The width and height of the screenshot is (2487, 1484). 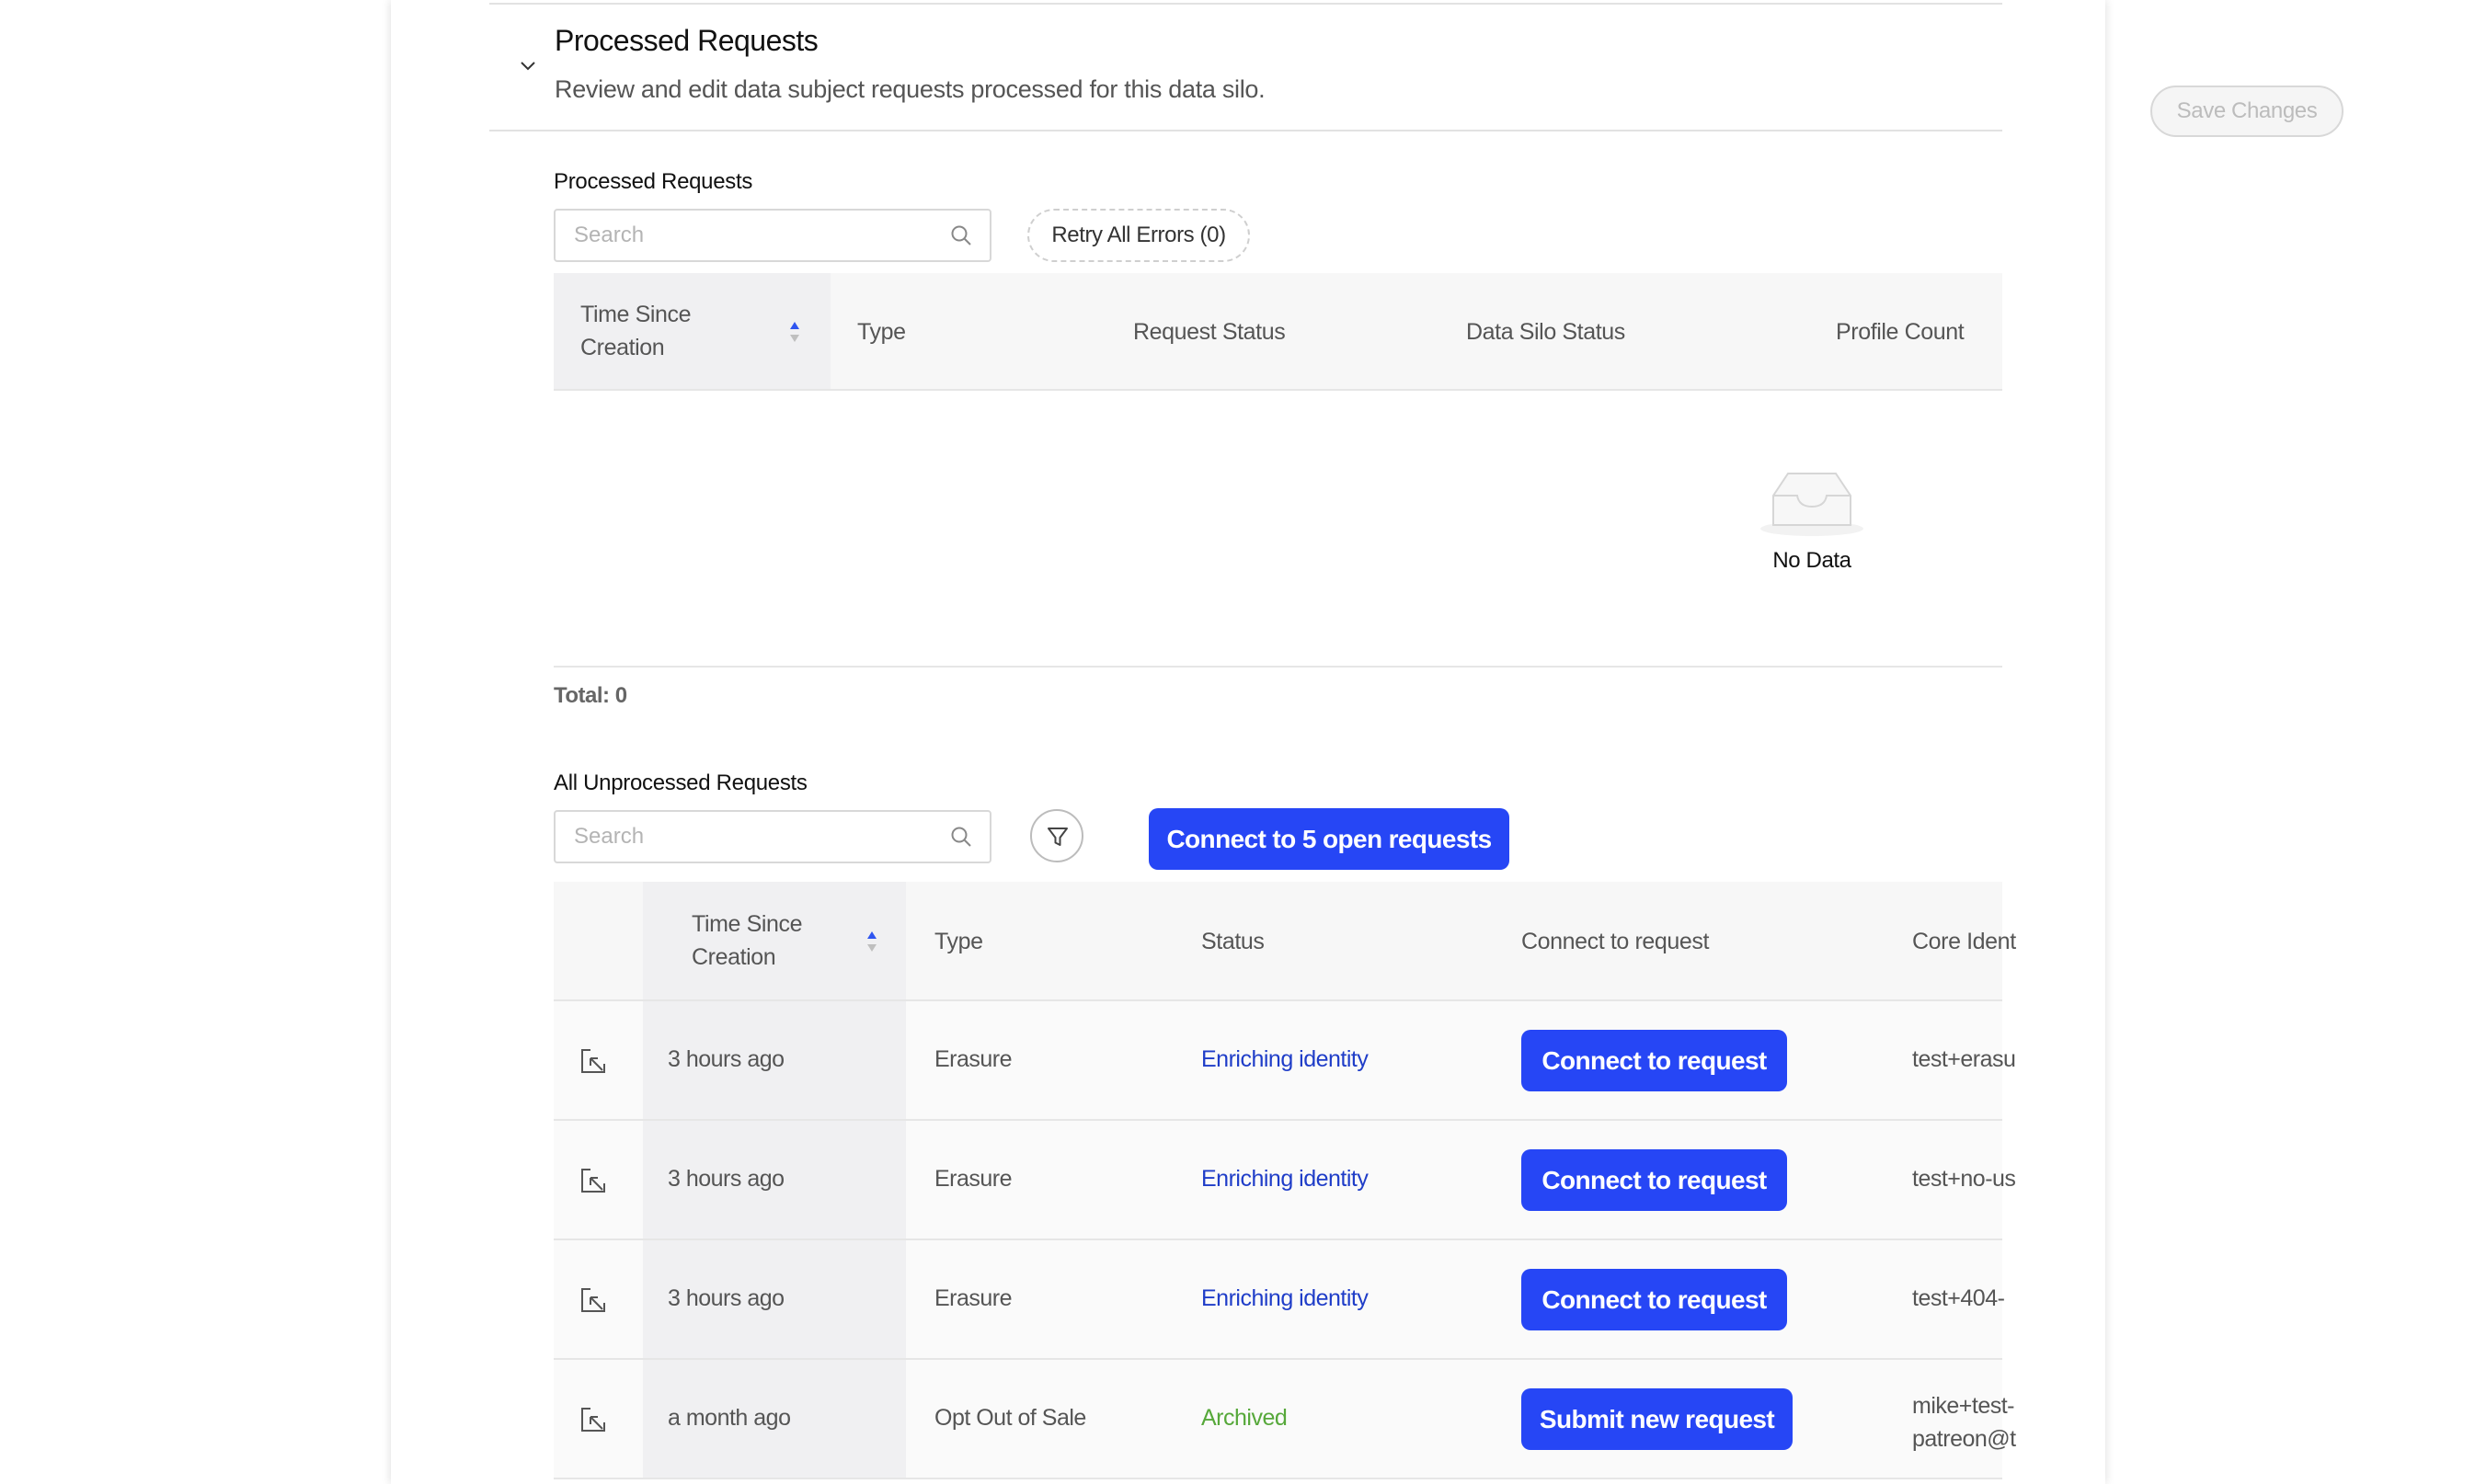 What do you see at coordinates (1615, 942) in the screenshot?
I see `column-connect-to-request: Connect to request` at bounding box center [1615, 942].